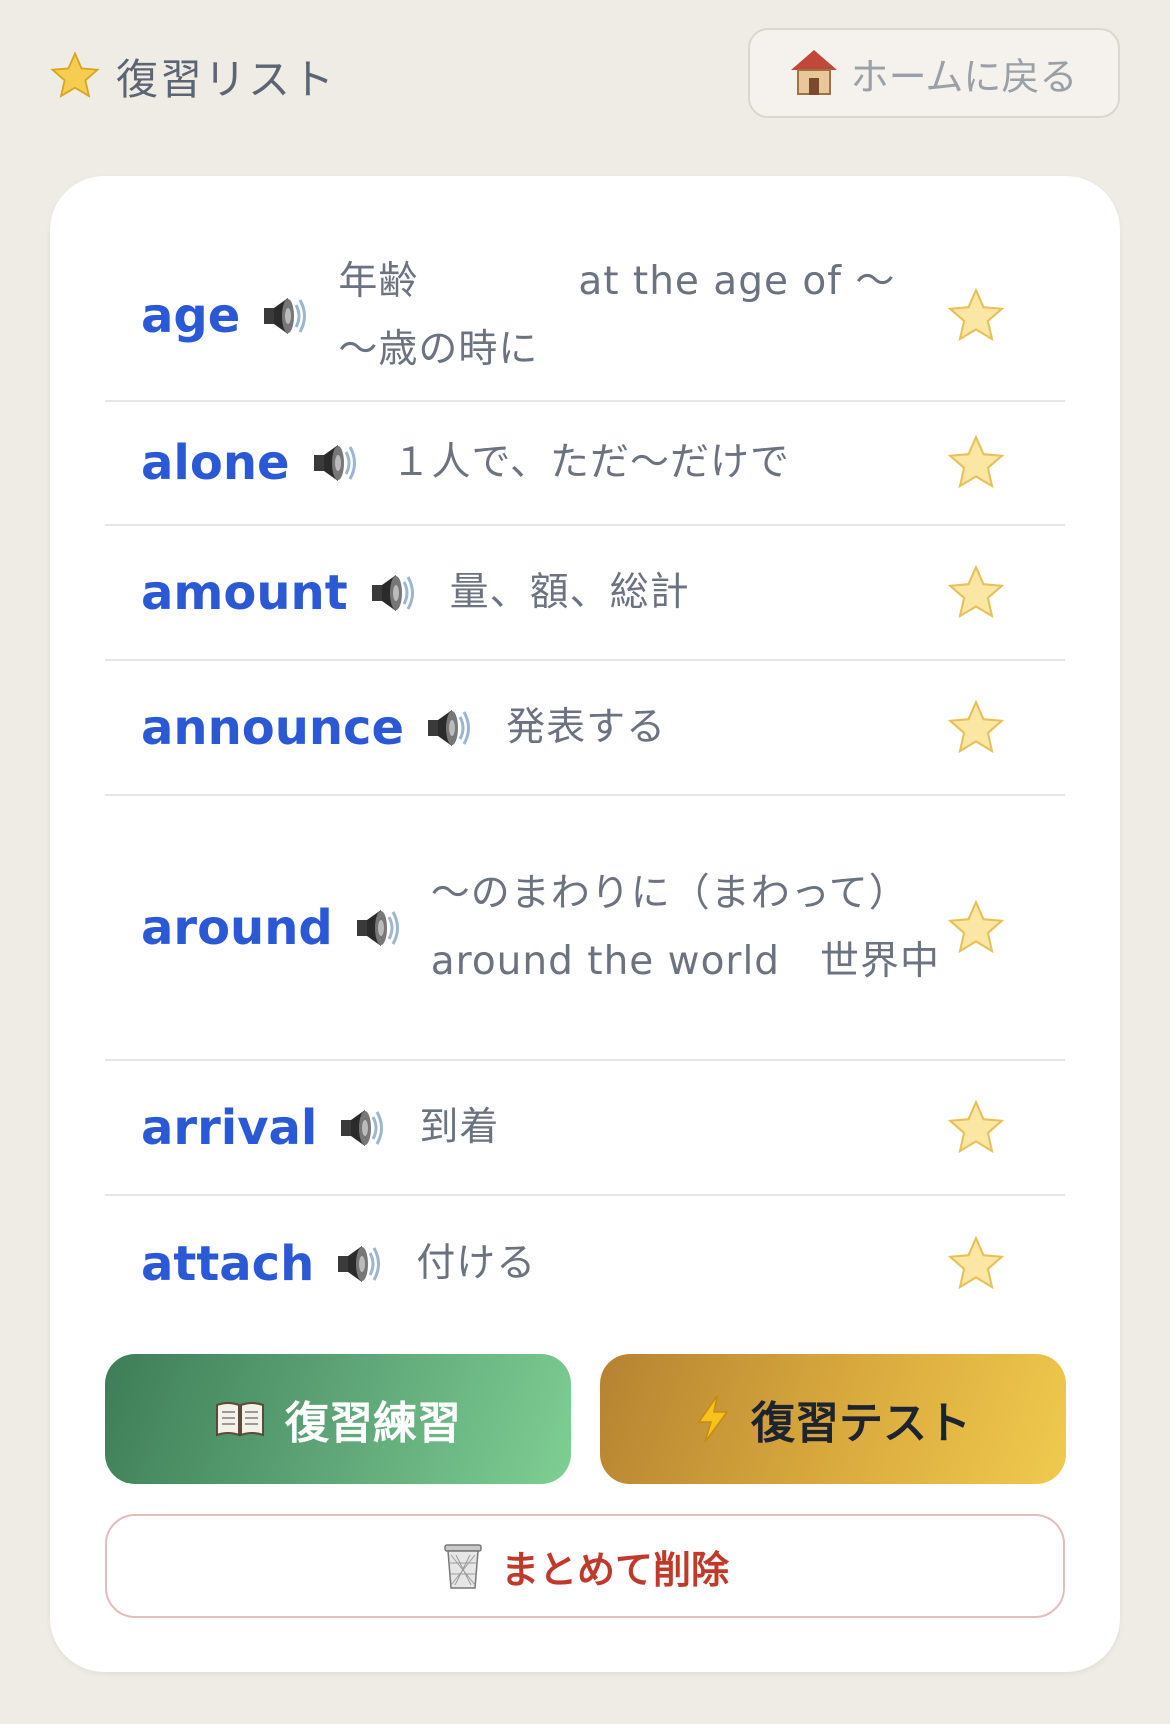 The width and height of the screenshot is (1170, 1724). Describe the element at coordinates (585, 317) in the screenshot. I see `list-item: age 年齢 at the age of 〜 〜歳の時に` at that location.